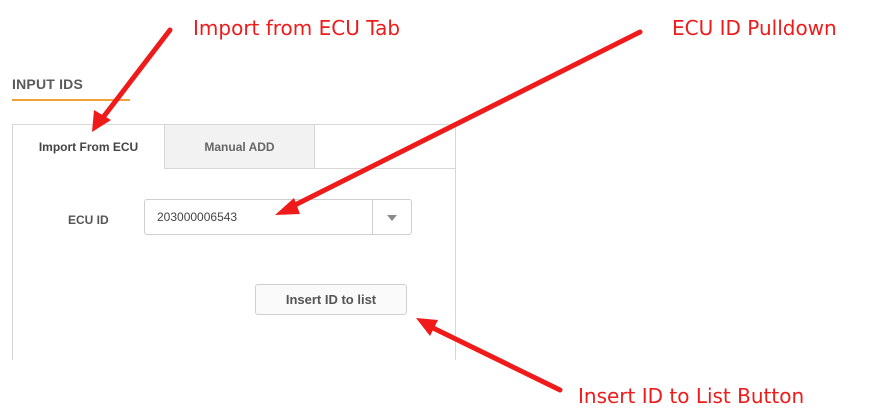 The image size is (875, 409). What do you see at coordinates (240, 147) in the screenshot?
I see `tab-manual-add: Manual ADD` at bounding box center [240, 147].